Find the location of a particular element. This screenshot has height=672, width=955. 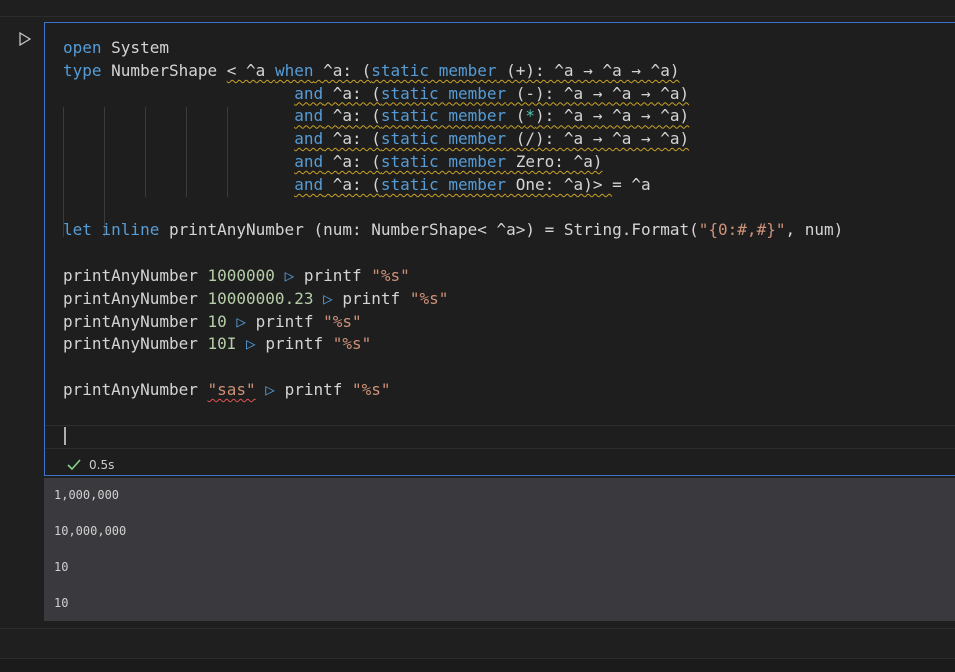

code-token: when is located at coordinates (294, 70).